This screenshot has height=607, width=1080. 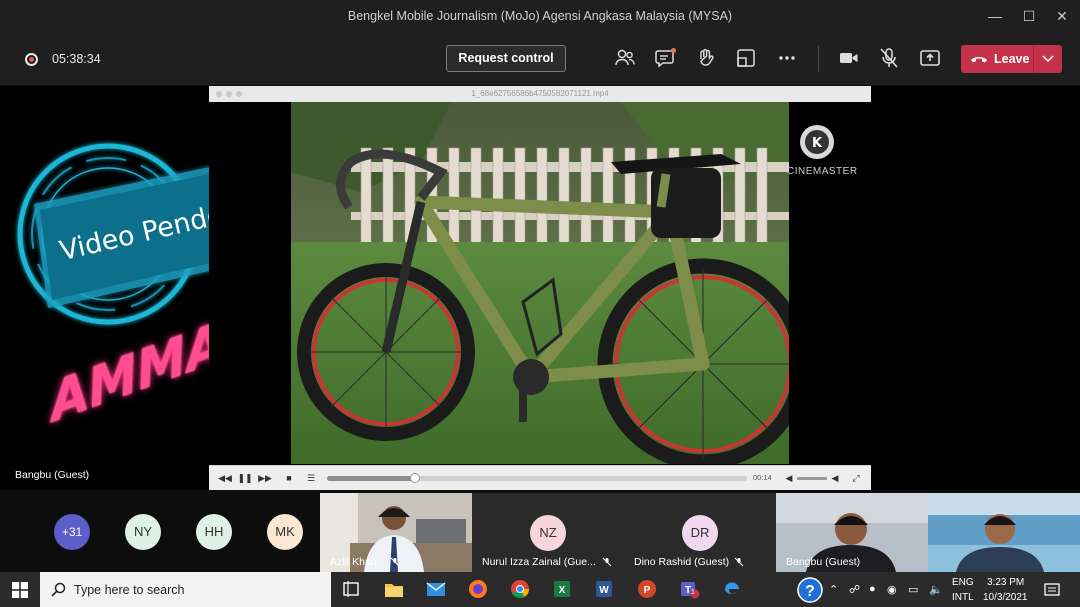 What do you see at coordinates (1029, 16) in the screenshot?
I see `maximize-icon: ☐` at bounding box center [1029, 16].